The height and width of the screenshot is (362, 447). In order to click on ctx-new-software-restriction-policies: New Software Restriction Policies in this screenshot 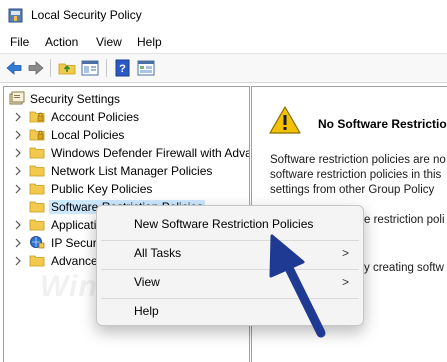, I will do `click(230, 224)`.